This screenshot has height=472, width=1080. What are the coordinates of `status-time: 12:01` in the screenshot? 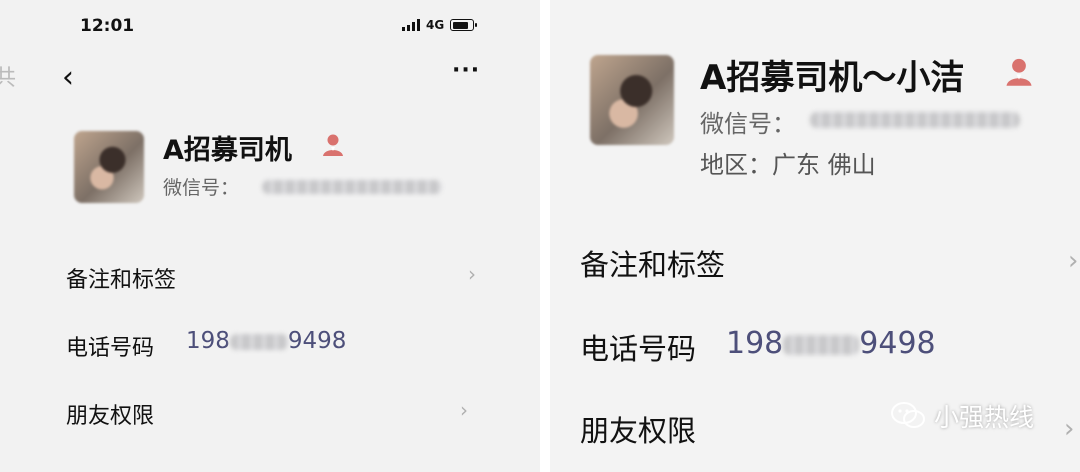 It's located at (107, 26).